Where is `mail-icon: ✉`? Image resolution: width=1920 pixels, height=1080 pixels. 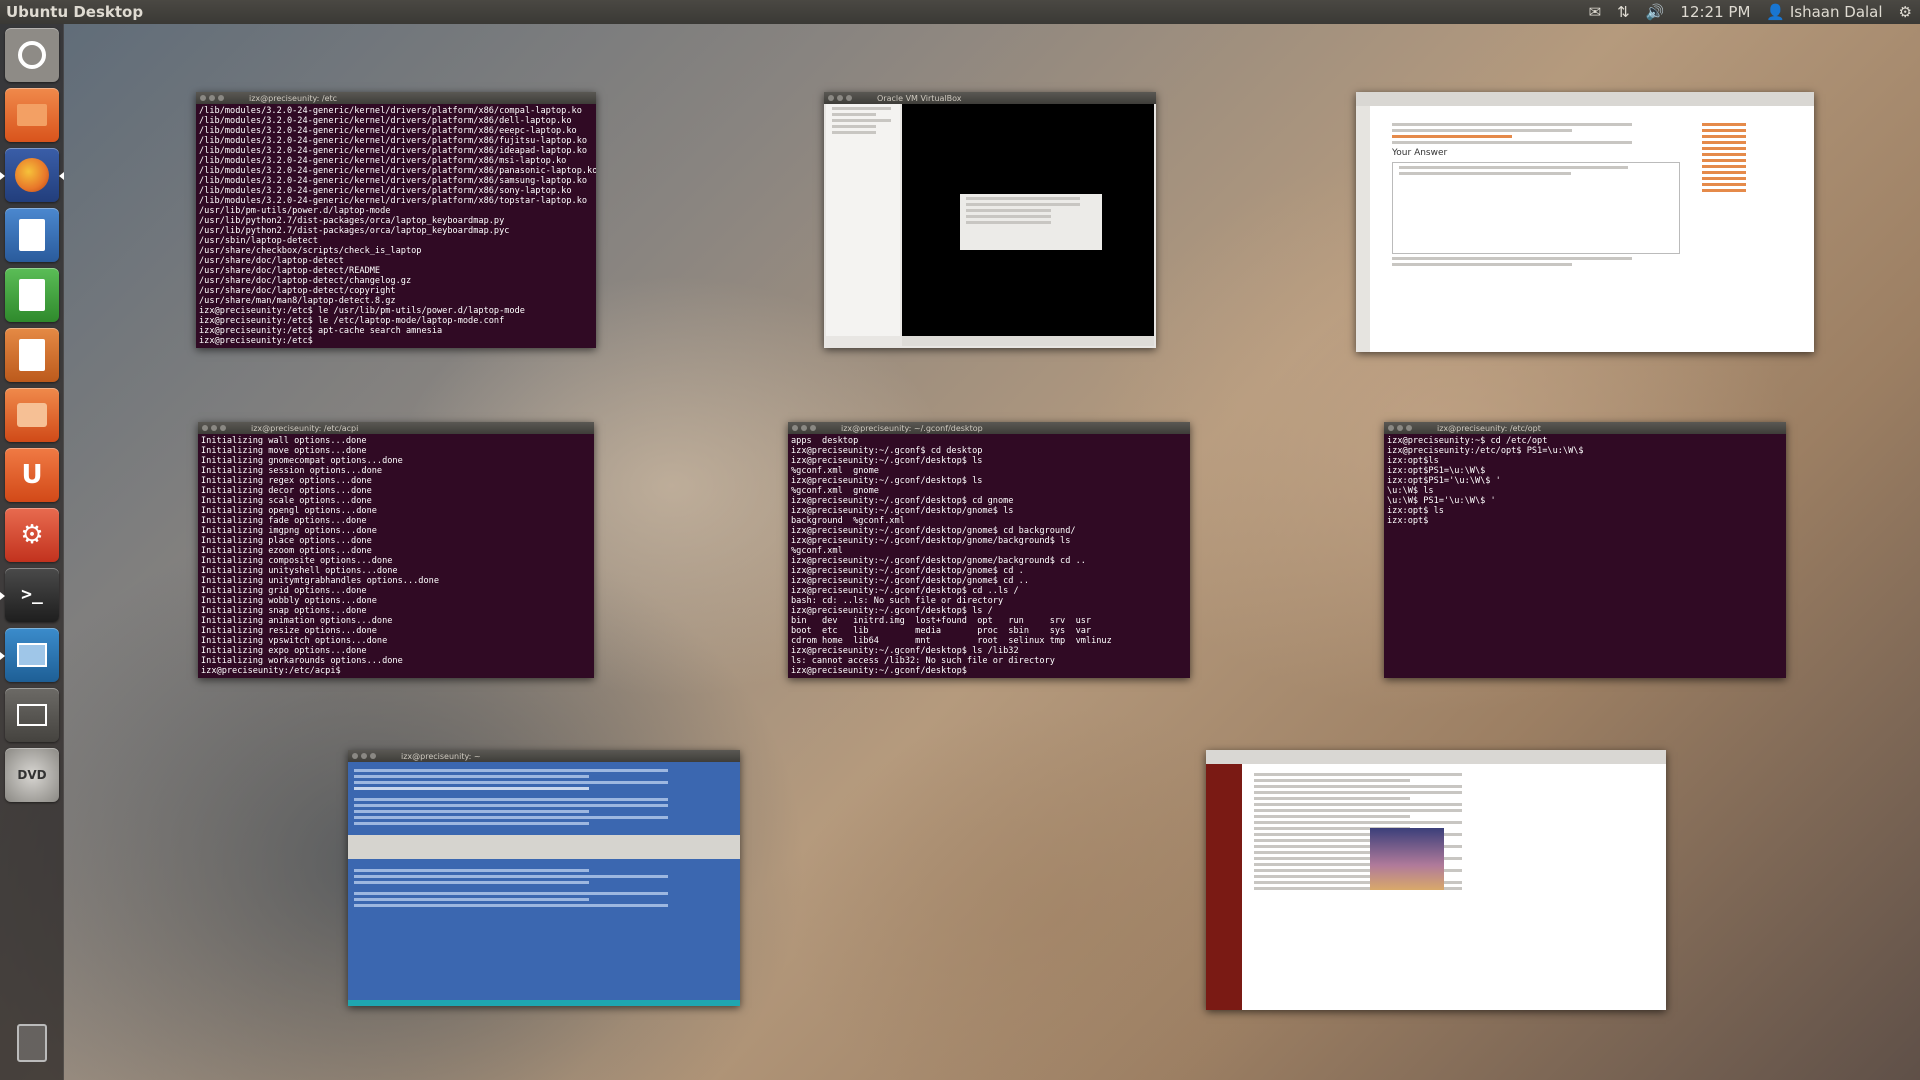
mail-icon: ✉ is located at coordinates (1595, 12).